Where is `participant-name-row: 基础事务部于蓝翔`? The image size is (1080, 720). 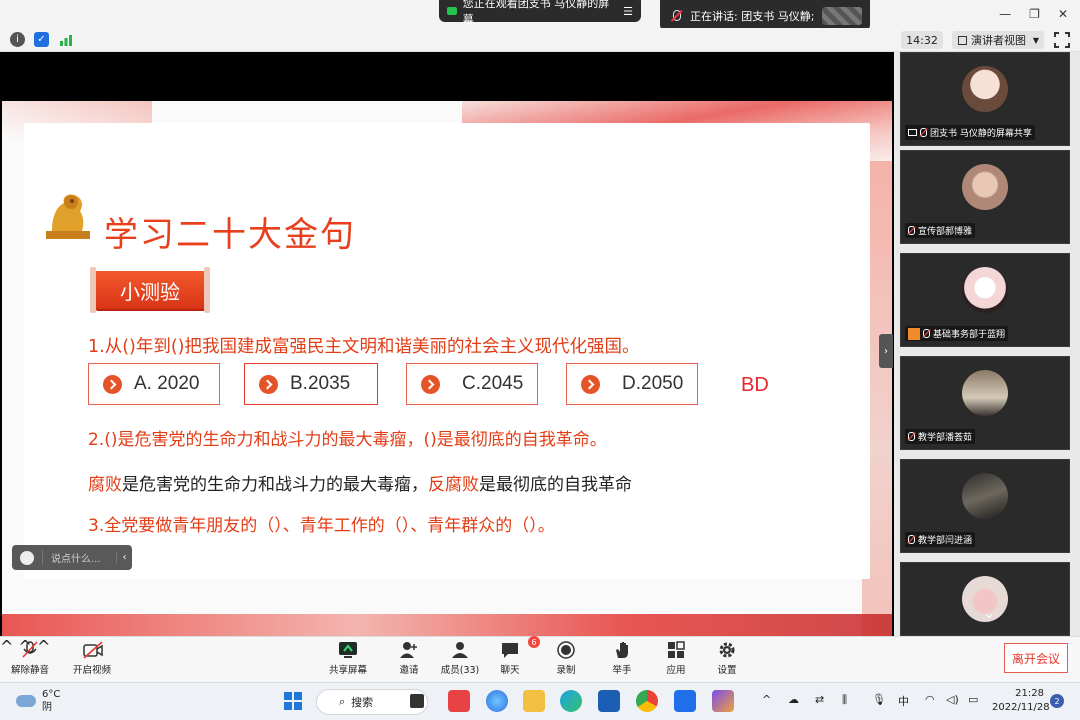
participant-name-row: 基础事务部于蓝翔 is located at coordinates (957, 333).